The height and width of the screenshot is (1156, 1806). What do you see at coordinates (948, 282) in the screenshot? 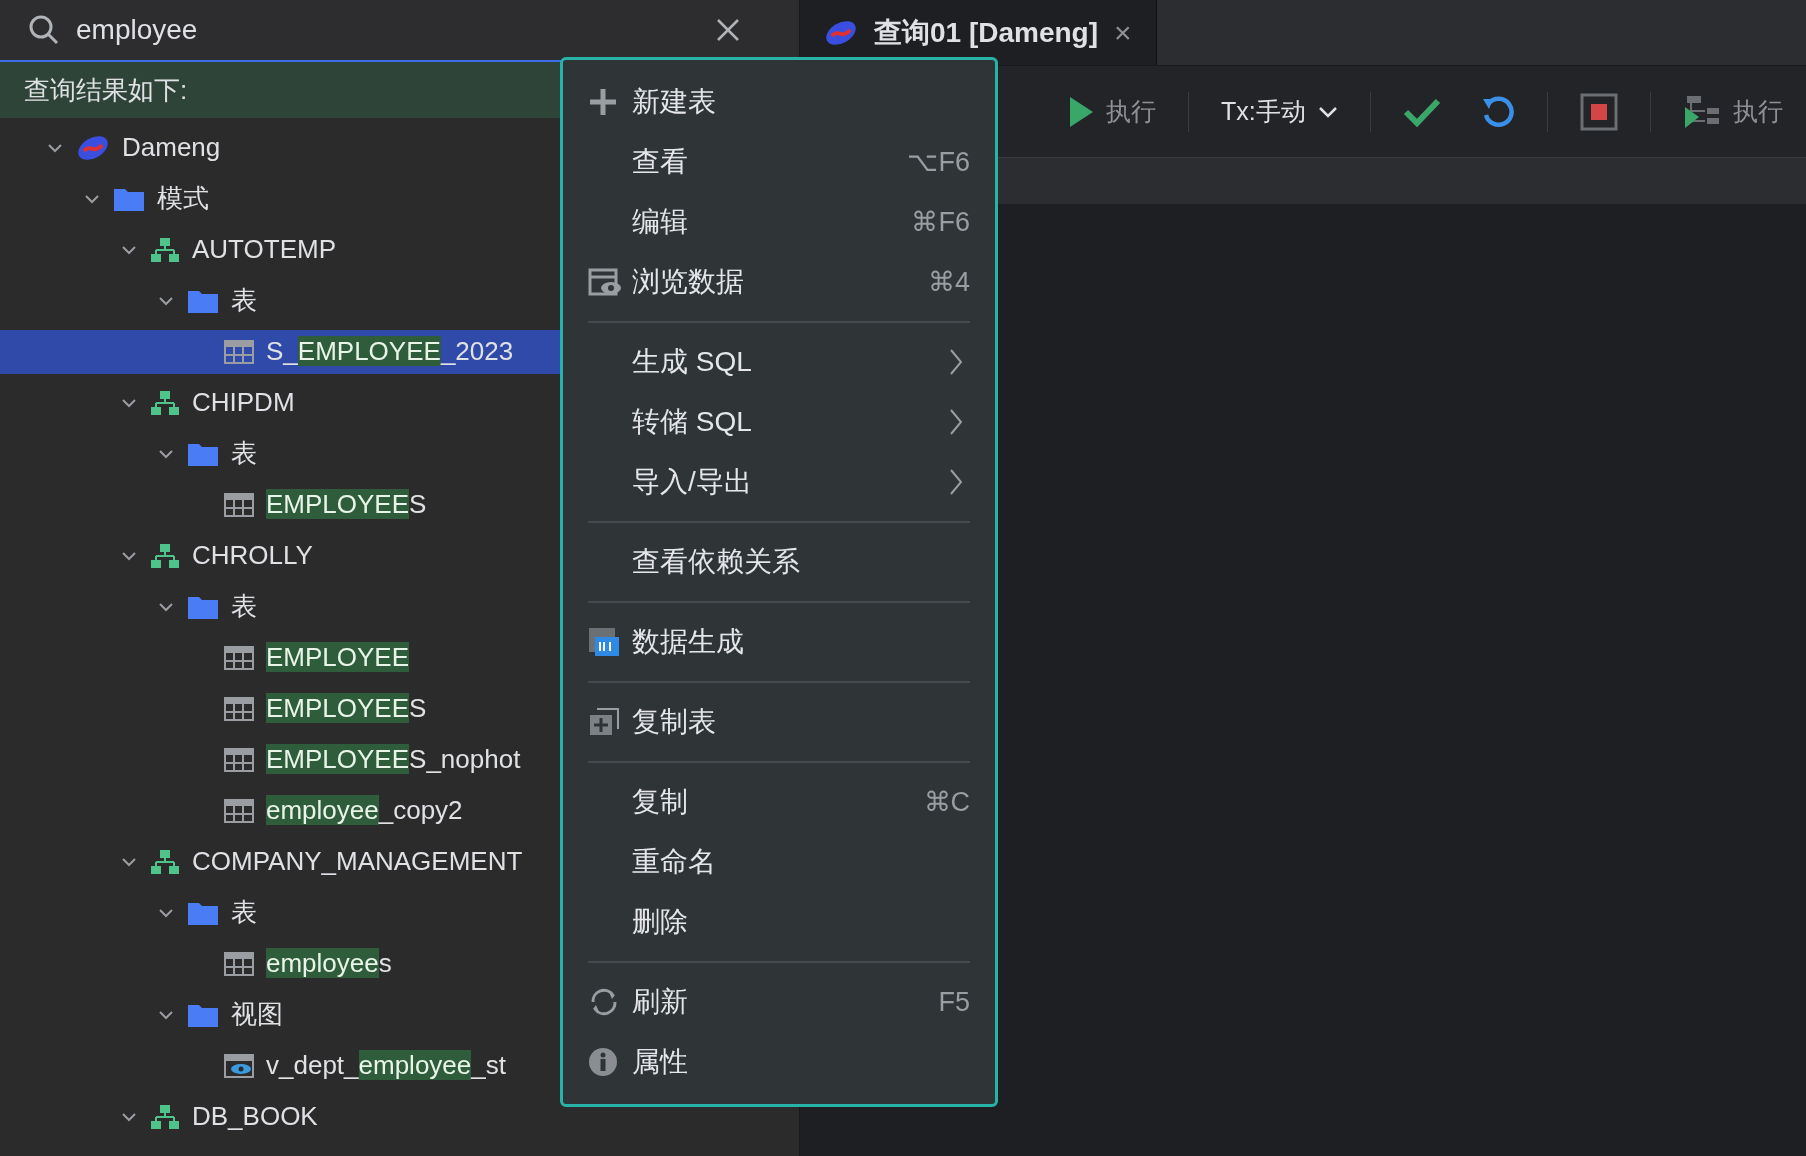
I see `shortcut-label: ⌘4` at bounding box center [948, 282].